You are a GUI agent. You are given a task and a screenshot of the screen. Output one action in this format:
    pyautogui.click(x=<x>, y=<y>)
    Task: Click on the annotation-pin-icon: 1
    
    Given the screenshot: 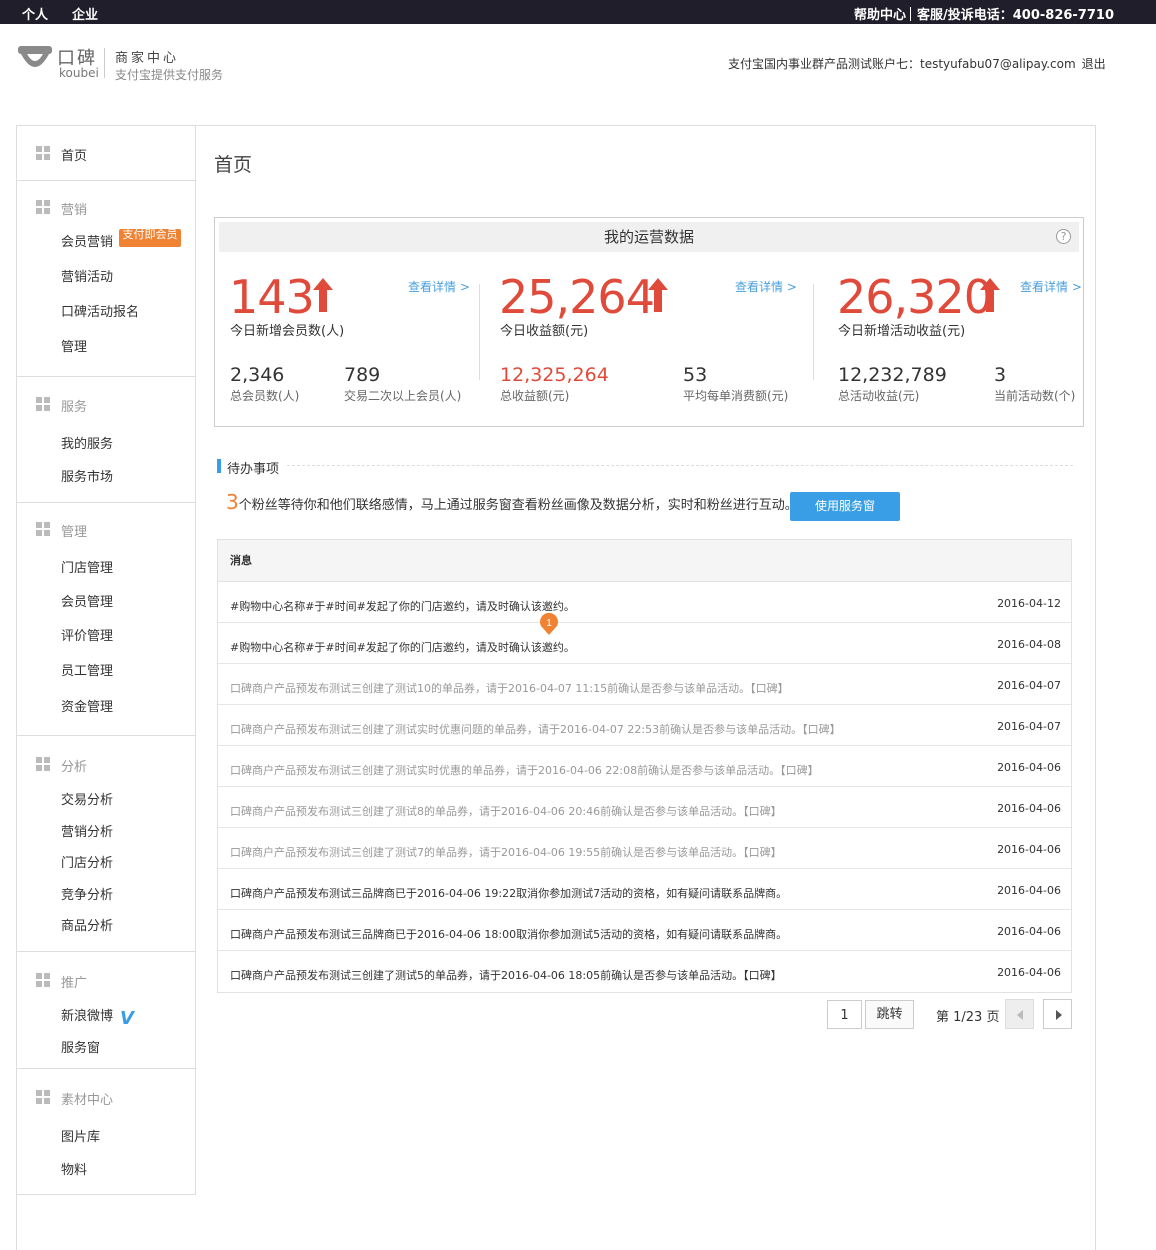 What is the action you would take?
    pyautogui.click(x=549, y=623)
    